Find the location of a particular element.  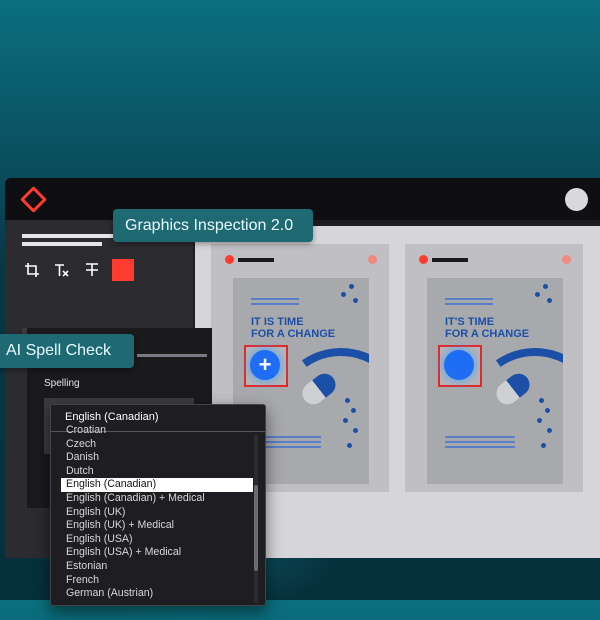

revised-pane: IT'S TIME FOR A CHANGE is located at coordinates (494, 368).